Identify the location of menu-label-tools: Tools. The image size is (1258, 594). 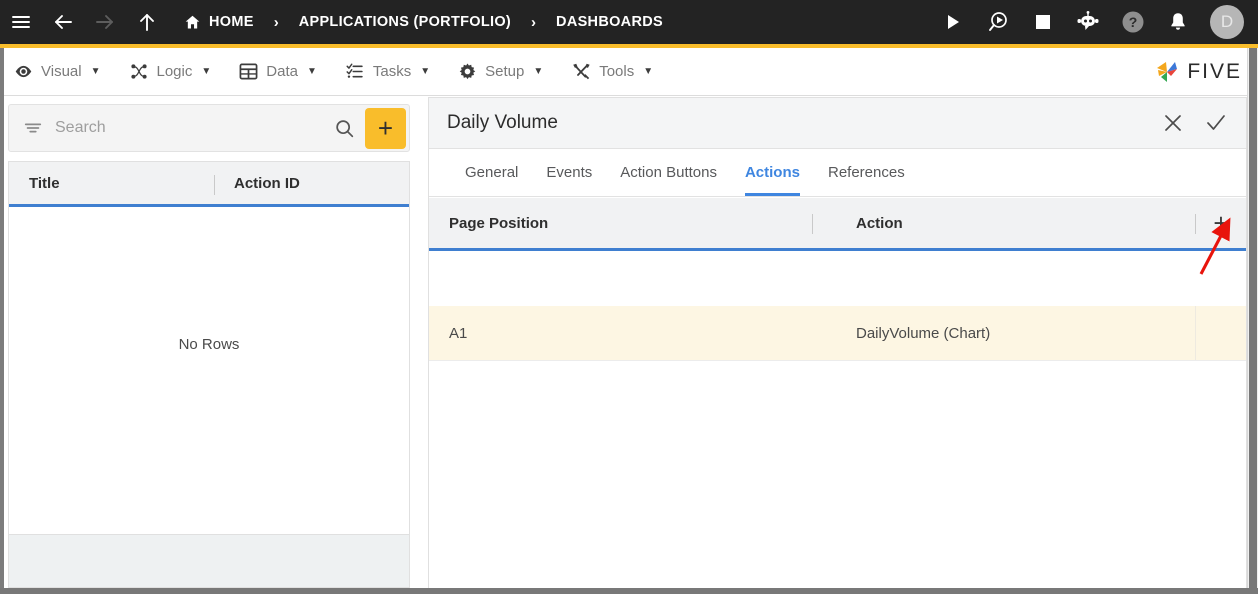
(617, 71).